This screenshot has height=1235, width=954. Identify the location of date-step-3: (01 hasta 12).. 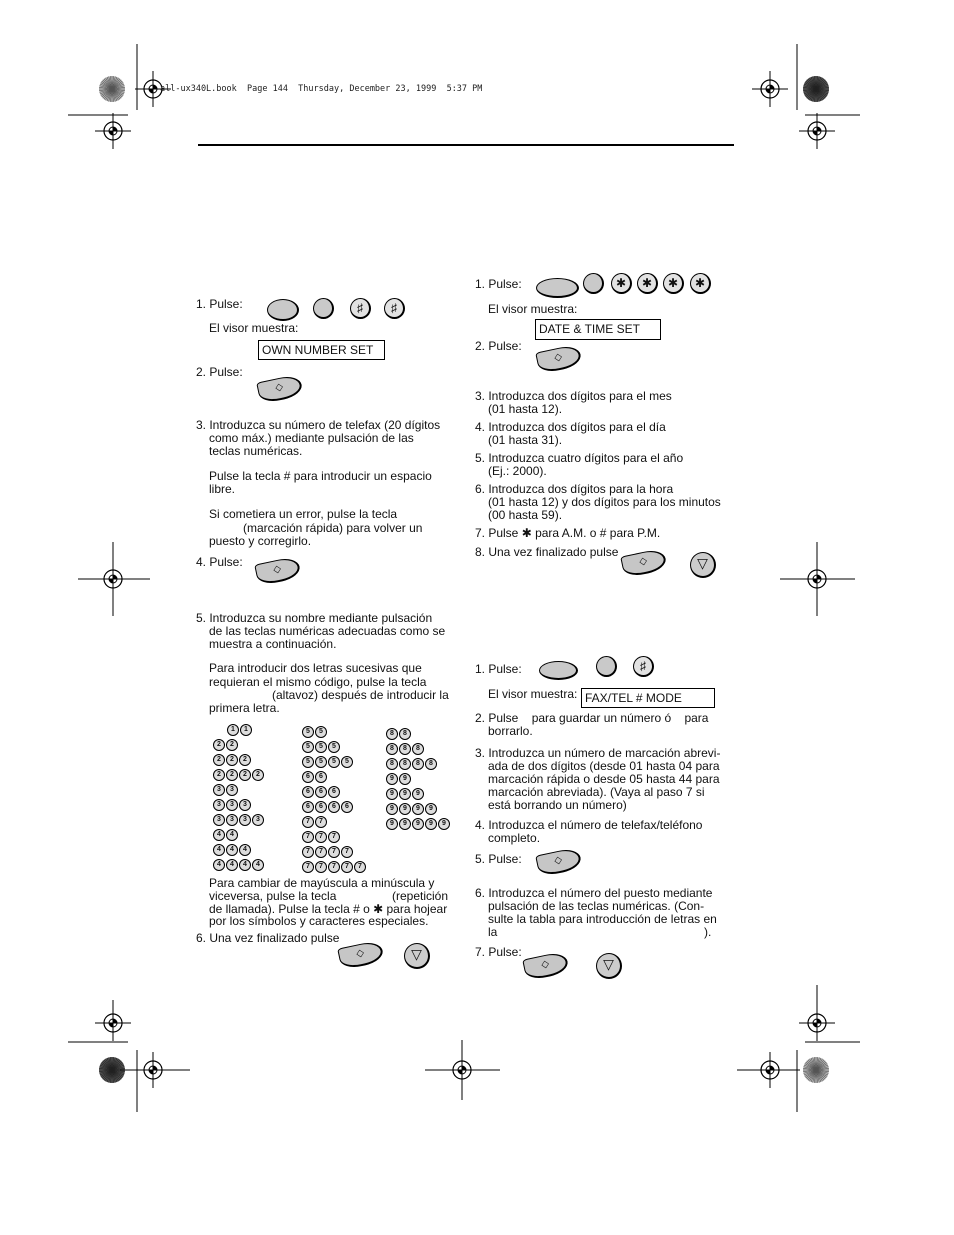
(525, 409).